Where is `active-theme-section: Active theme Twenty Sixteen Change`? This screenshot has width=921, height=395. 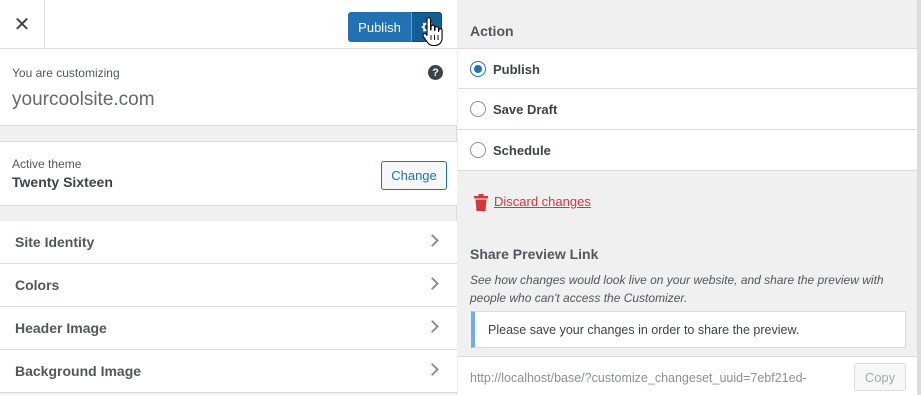 active-theme-section: Active theme Twenty Sixteen Change is located at coordinates (228, 173).